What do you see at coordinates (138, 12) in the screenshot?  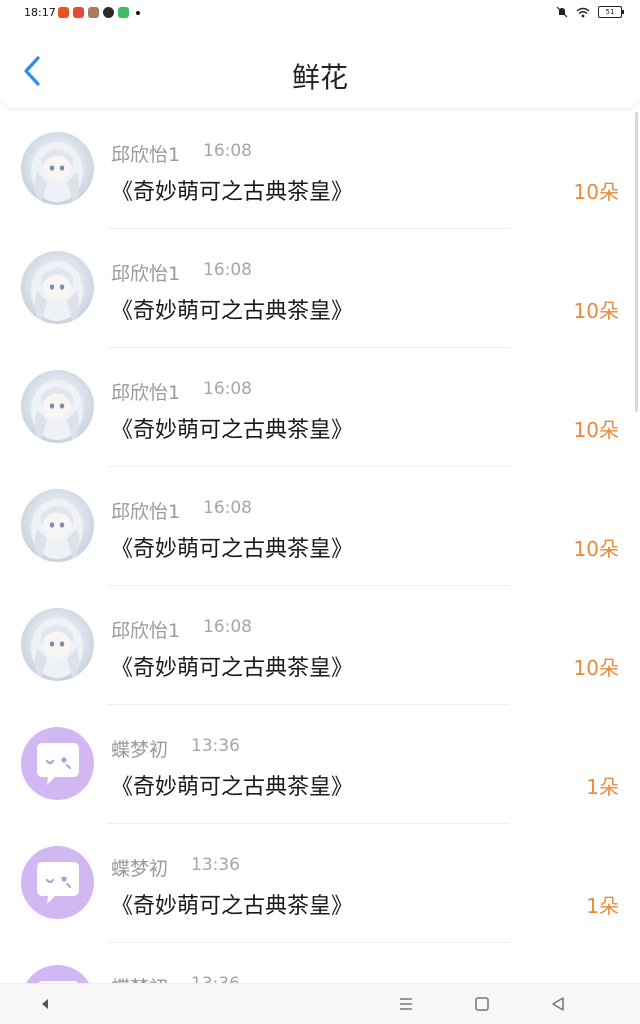 I see `more-notifications-icon` at bounding box center [138, 12].